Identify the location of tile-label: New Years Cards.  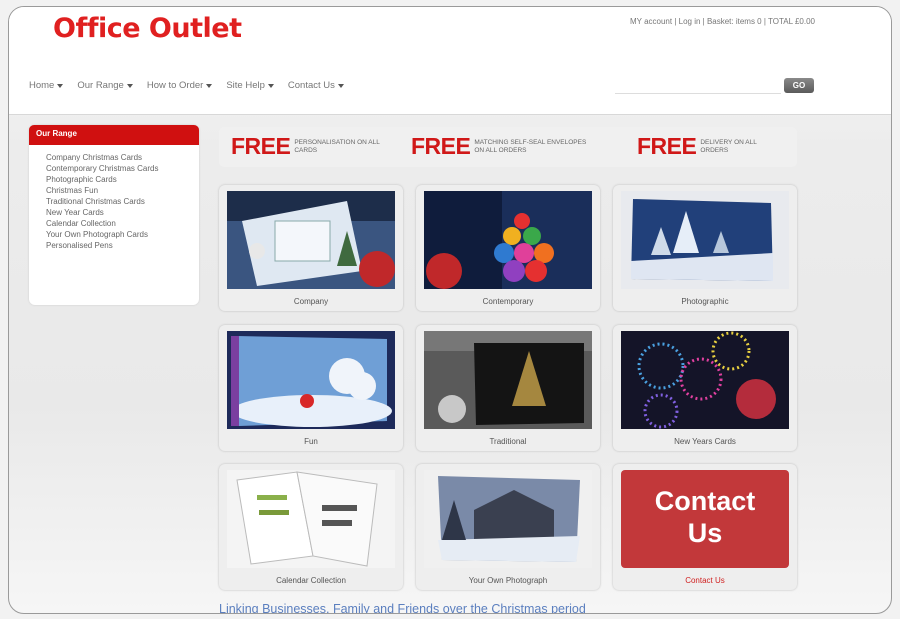
(705, 441).